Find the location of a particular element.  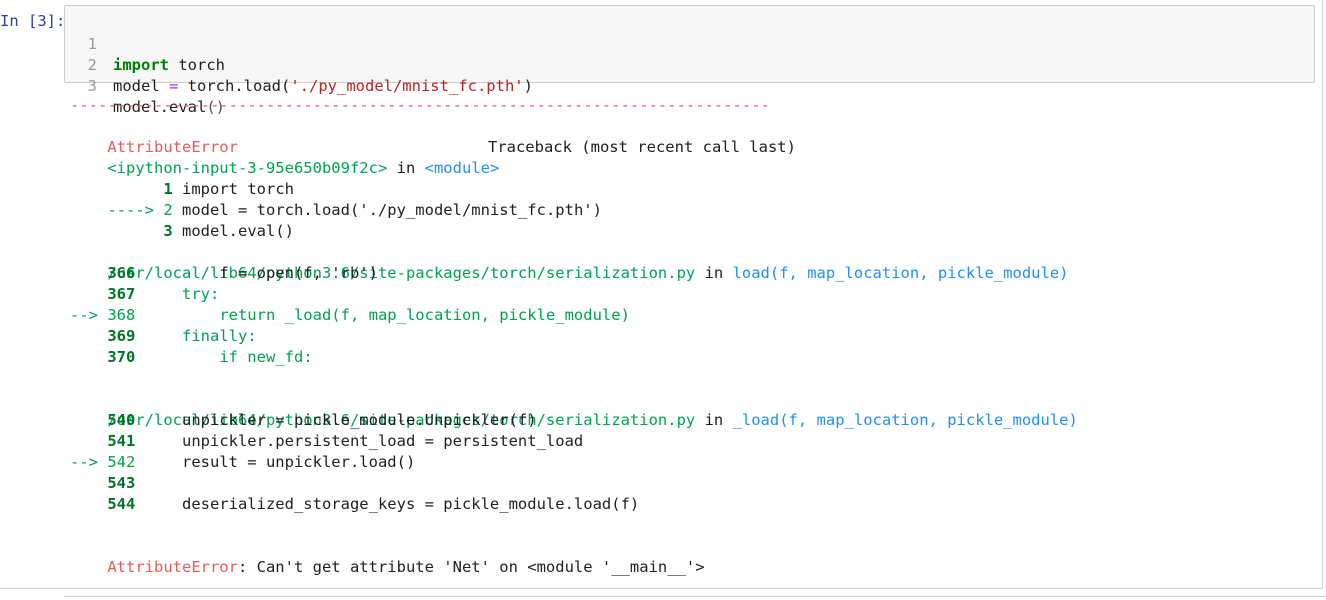

function-signature: _load(f, map_location, pickle_module) is located at coordinates (905, 420).